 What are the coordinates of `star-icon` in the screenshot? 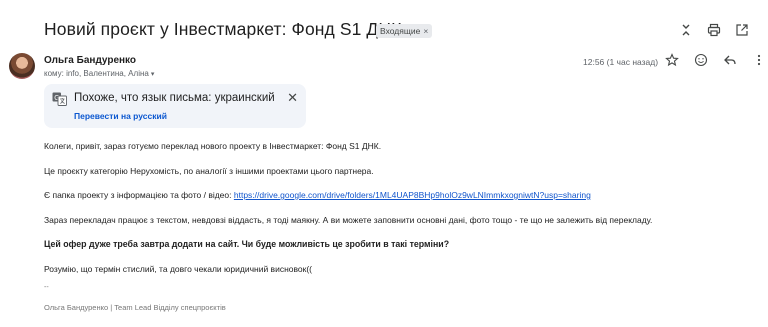 It's located at (672, 60).